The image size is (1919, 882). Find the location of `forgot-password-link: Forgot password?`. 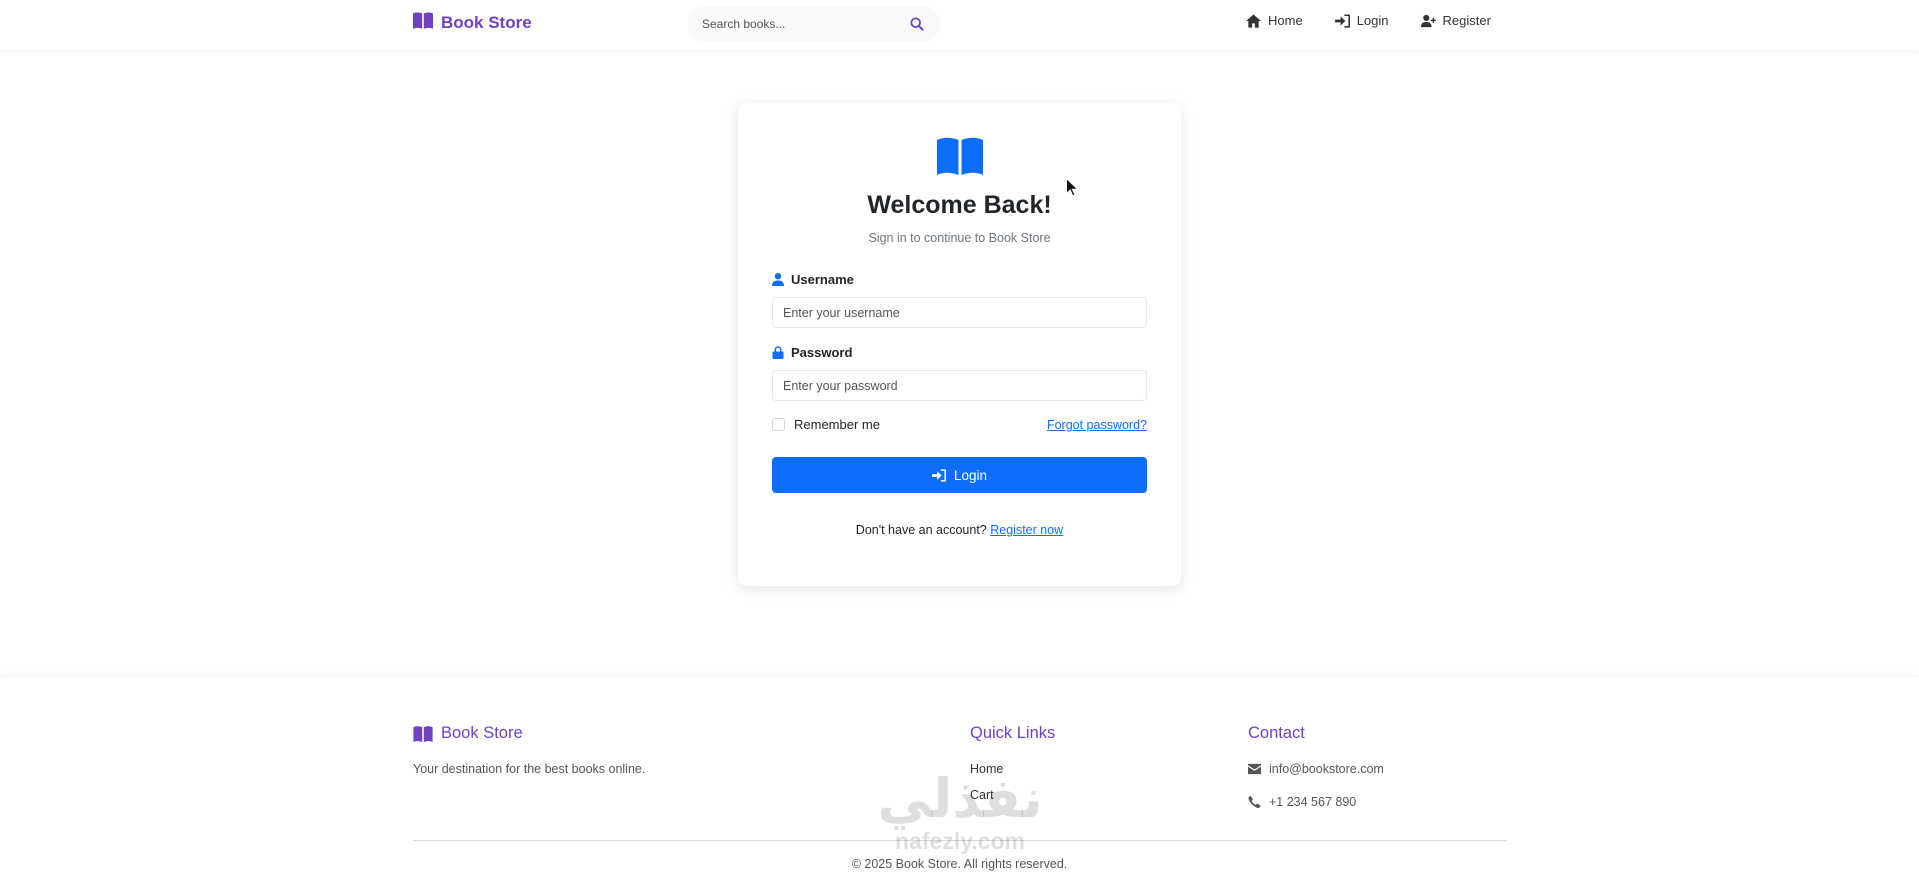

forgot-password-link: Forgot password? is located at coordinates (1097, 425).